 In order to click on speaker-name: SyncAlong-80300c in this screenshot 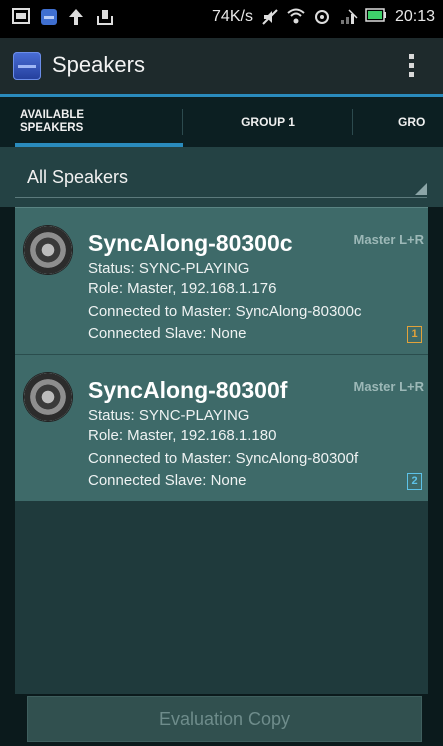, I will do `click(190, 243)`.